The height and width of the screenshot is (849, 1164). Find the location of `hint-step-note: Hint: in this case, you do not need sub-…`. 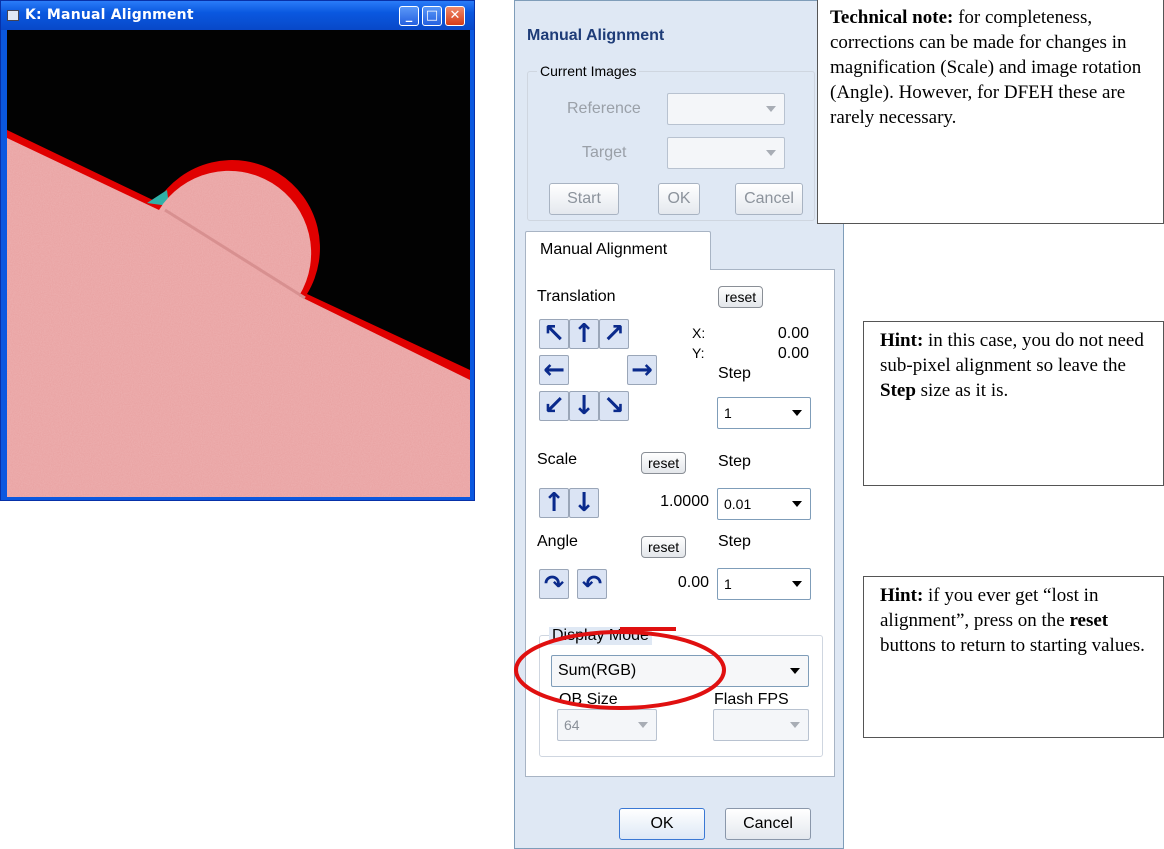

hint-step-note: Hint: in this case, you do not need sub-… is located at coordinates (1013, 403).